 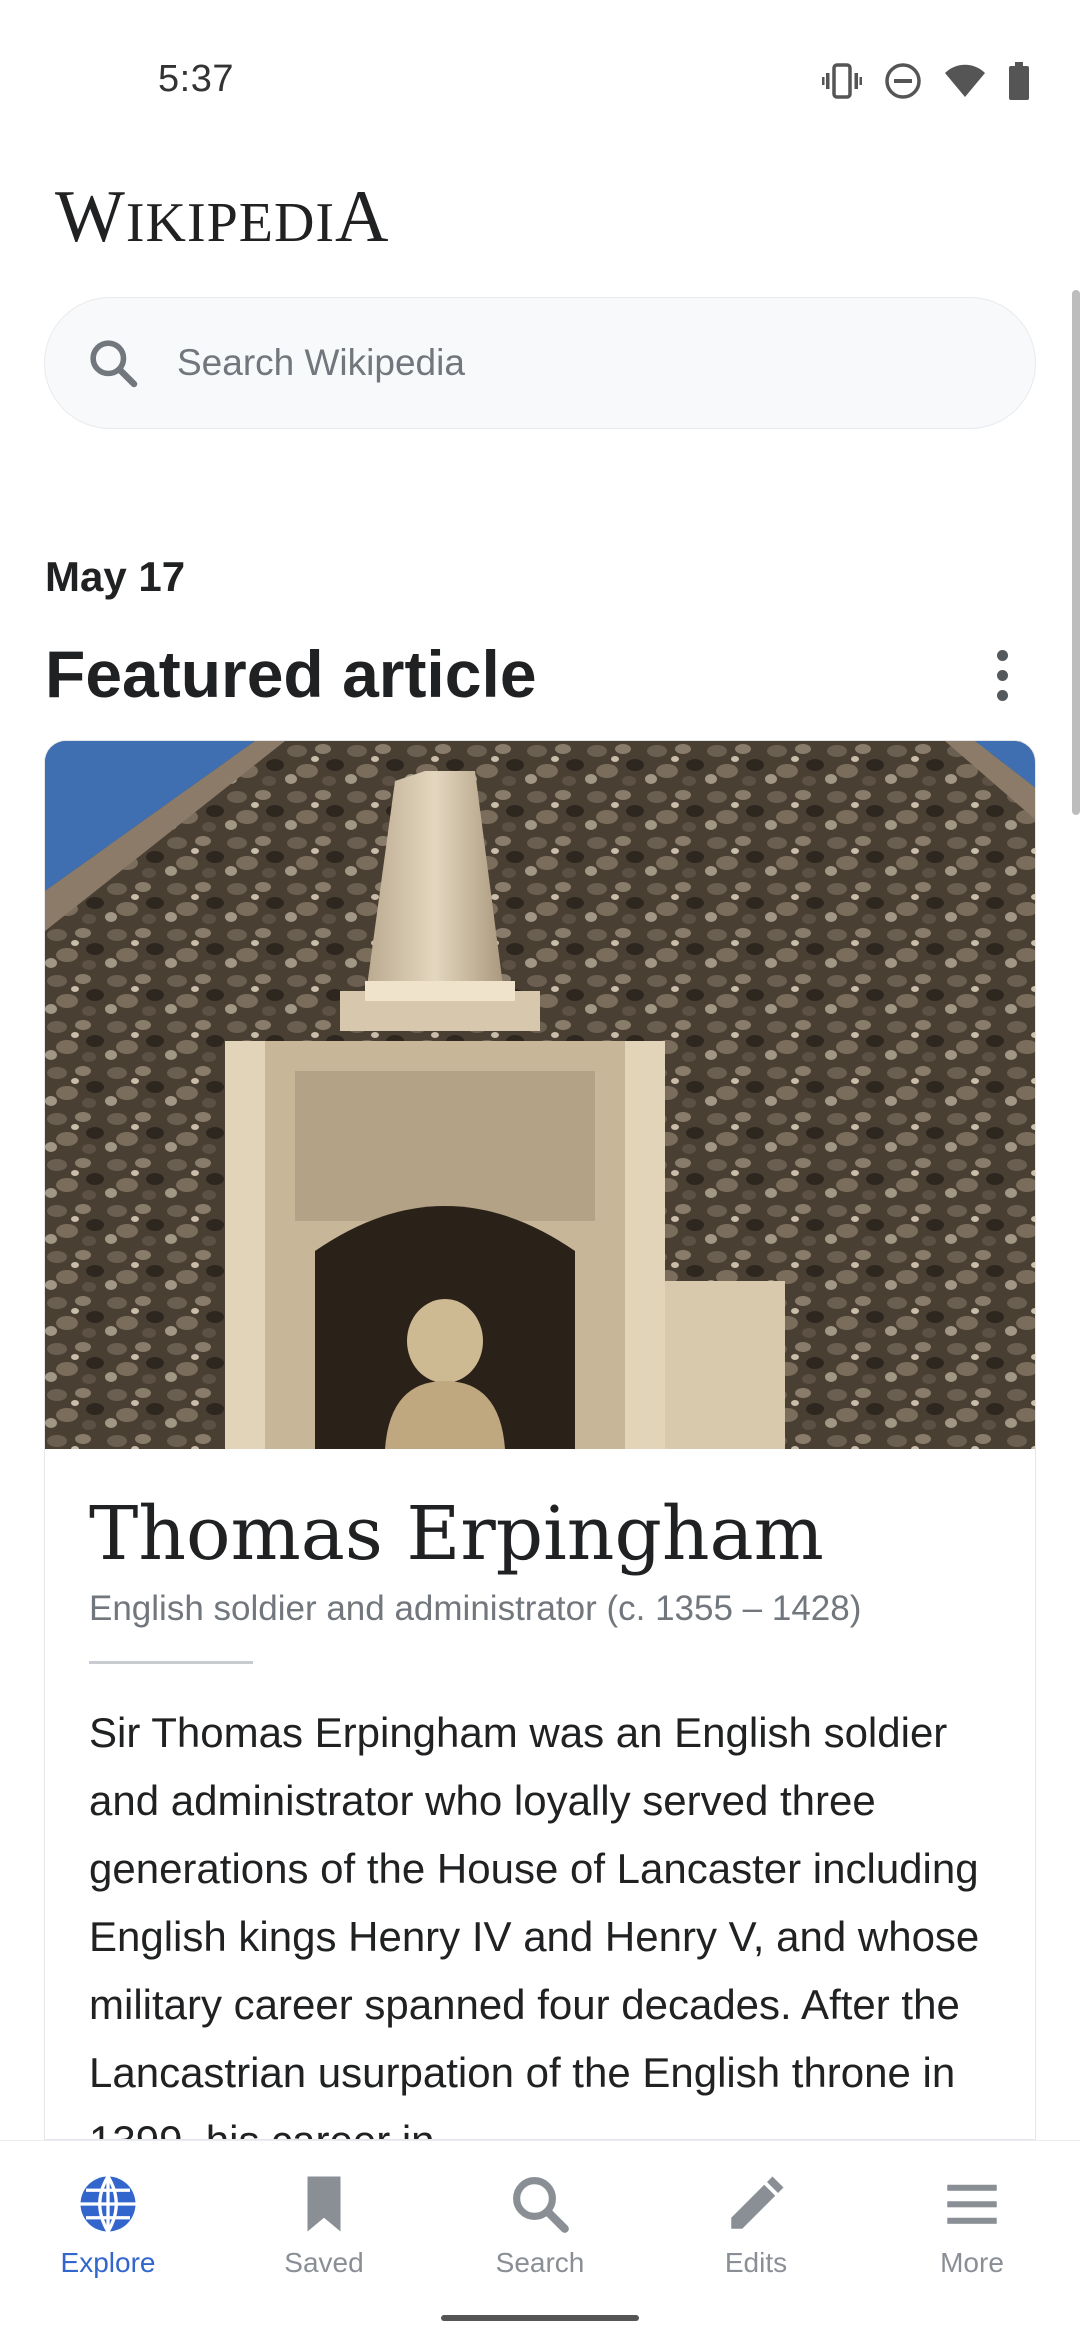 What do you see at coordinates (972, 2204) in the screenshot?
I see `menu-icon` at bounding box center [972, 2204].